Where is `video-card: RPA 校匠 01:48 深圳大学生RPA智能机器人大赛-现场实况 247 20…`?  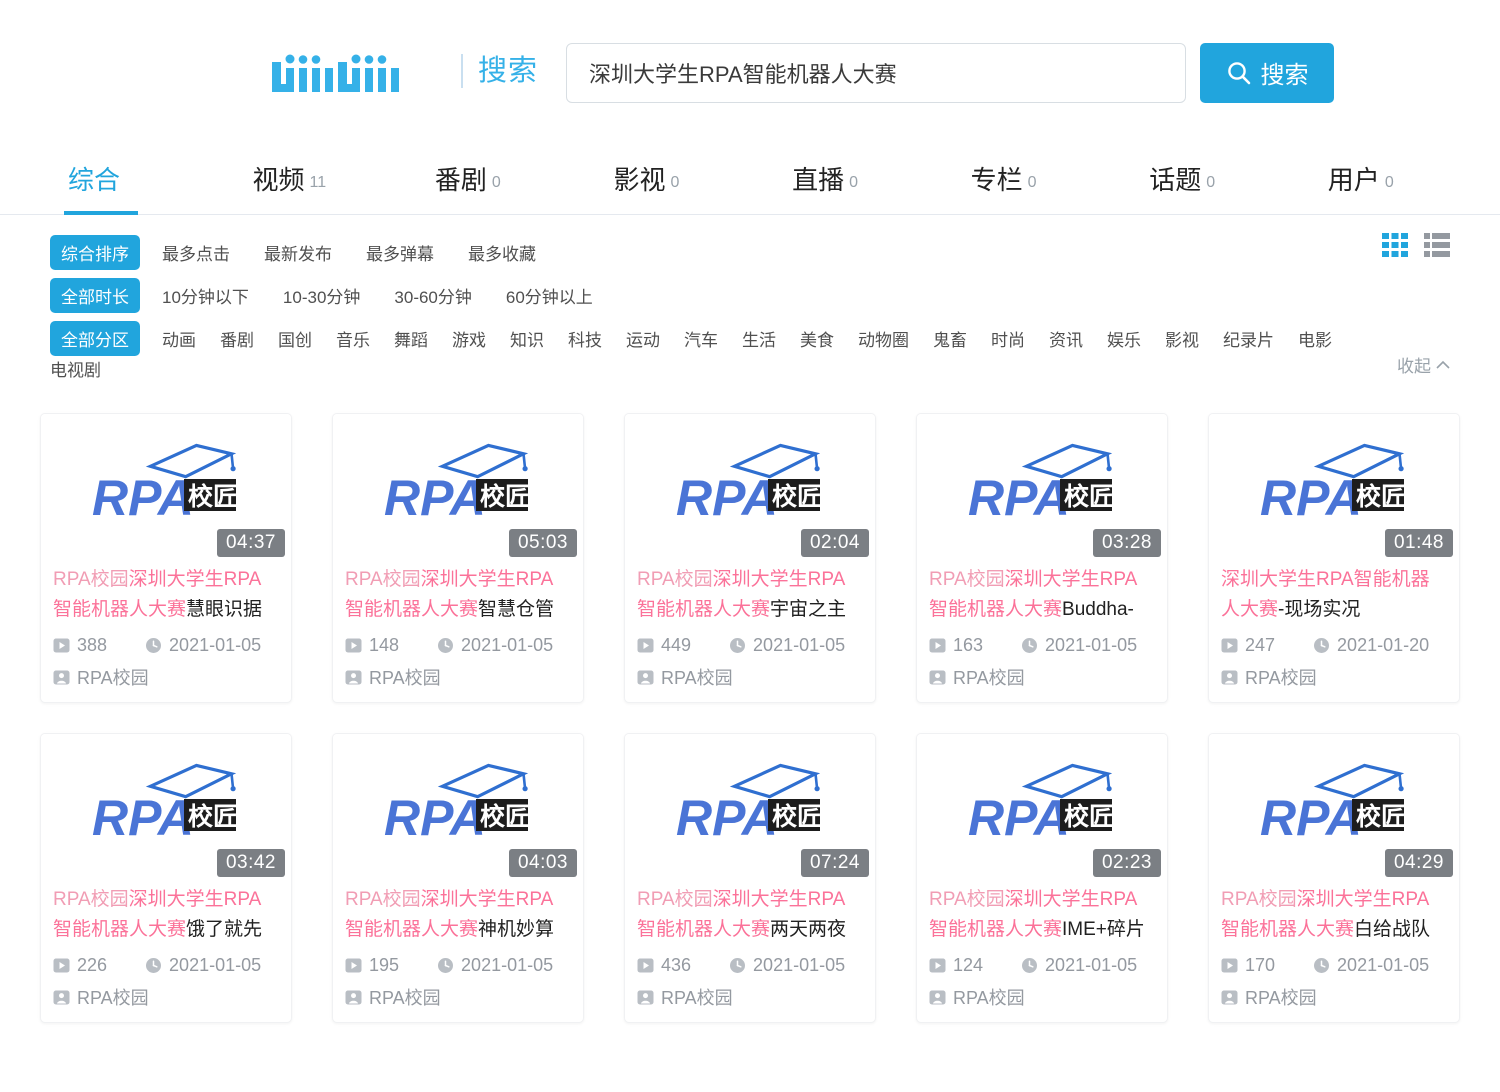 video-card: RPA 校匠 01:48 深圳大学生RPA智能机器人大赛-现场实况 247 20… is located at coordinates (1334, 558).